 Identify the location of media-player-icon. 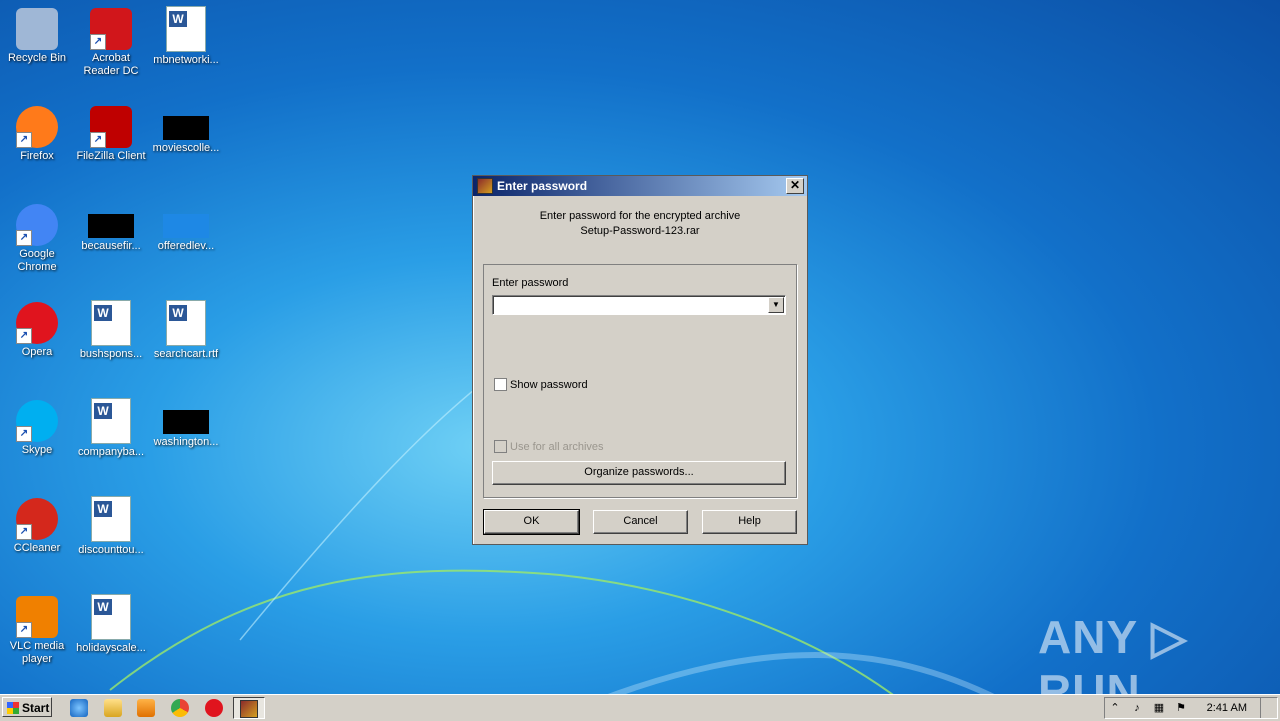
(146, 708).